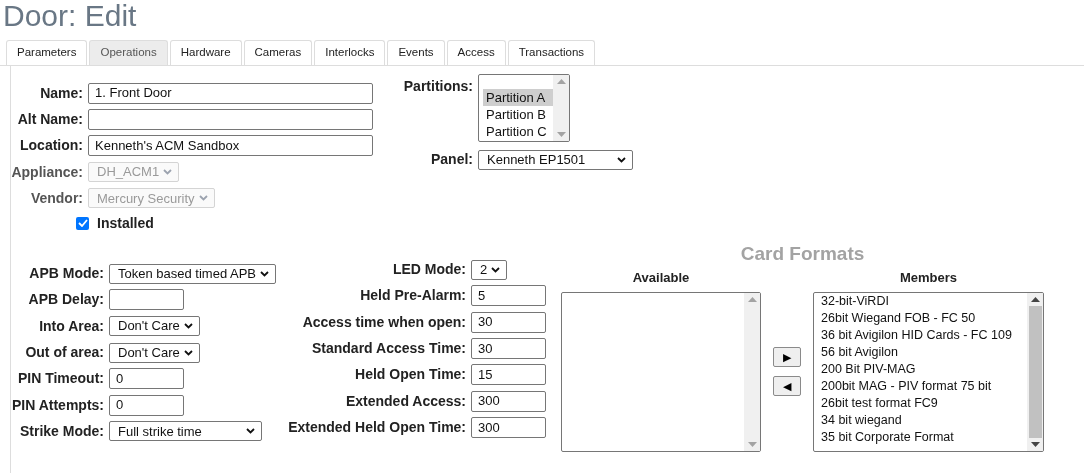 Image resolution: width=1084 pixels, height=473 pixels. I want to click on list-option: Partition B, so click(518, 114).